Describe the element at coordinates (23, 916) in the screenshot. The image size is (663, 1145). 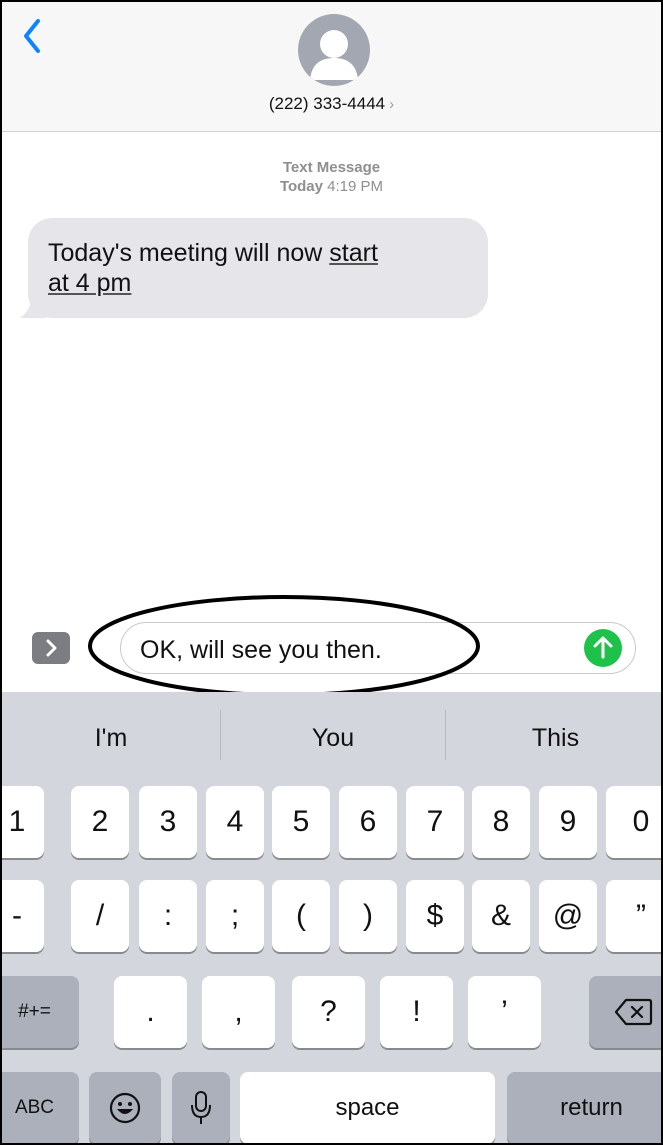
I see `key-hyphen: -` at that location.